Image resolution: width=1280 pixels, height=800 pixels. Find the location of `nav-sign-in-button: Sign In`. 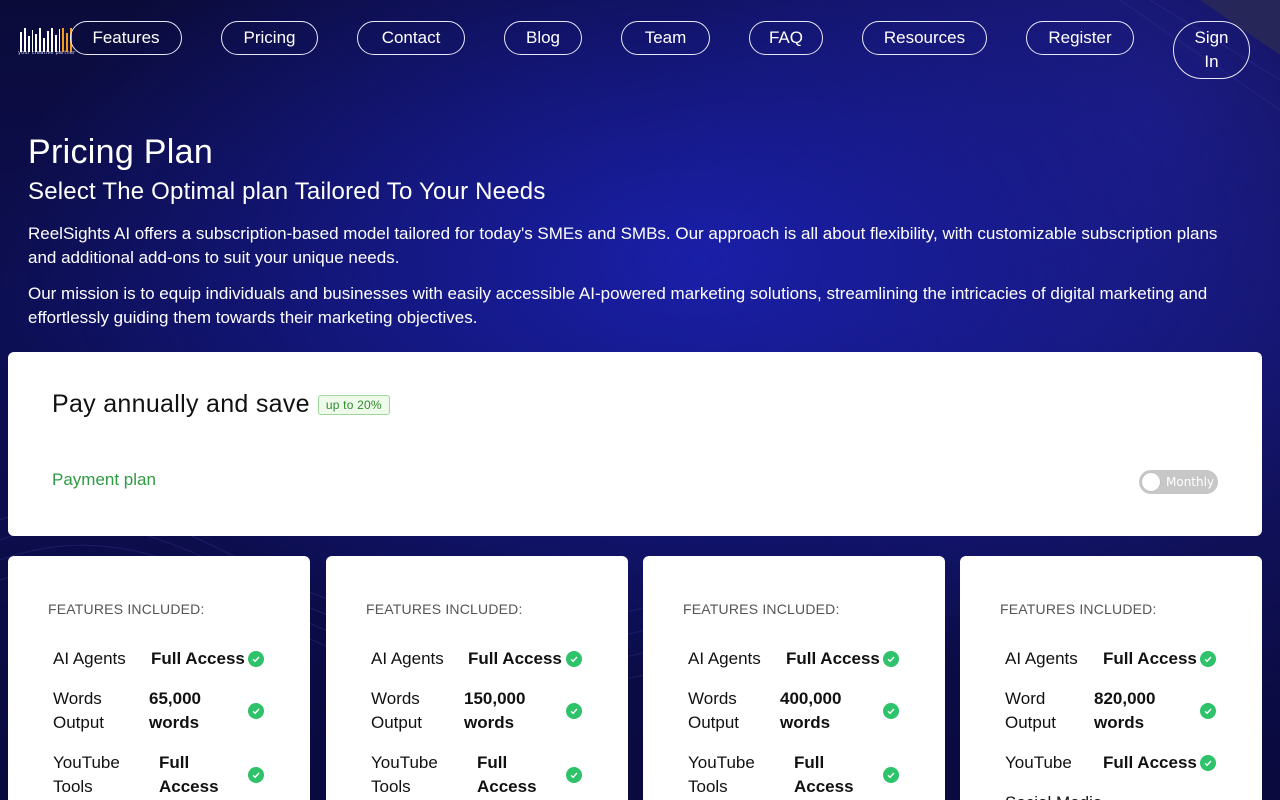

nav-sign-in-button: Sign In is located at coordinates (1211, 50).